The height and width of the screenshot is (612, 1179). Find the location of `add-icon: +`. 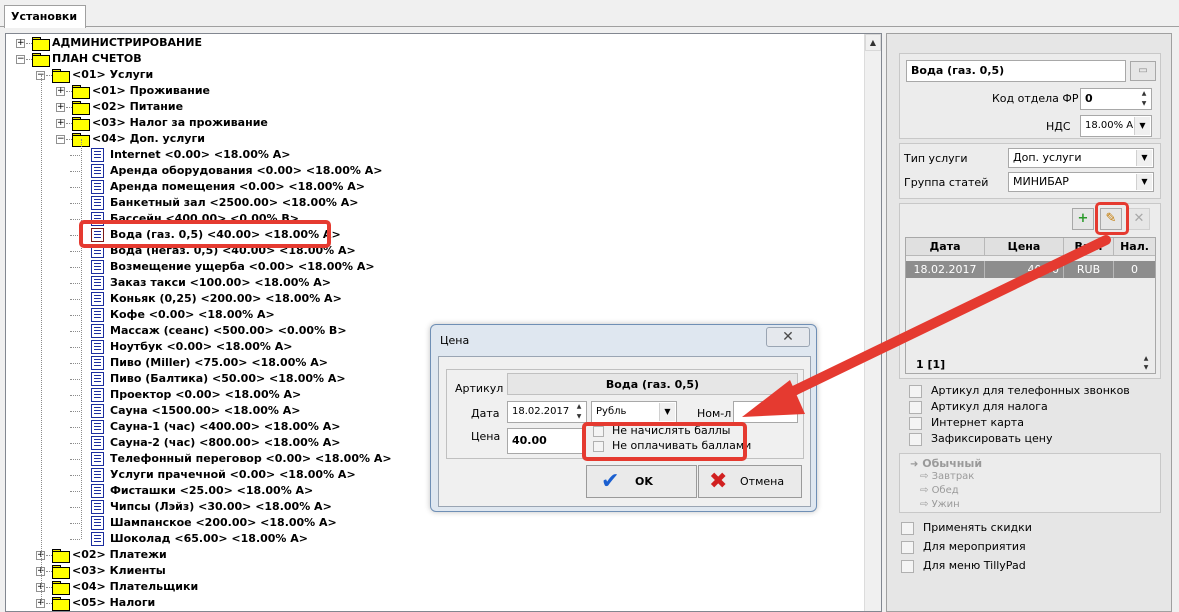

add-icon: + is located at coordinates (1083, 219).